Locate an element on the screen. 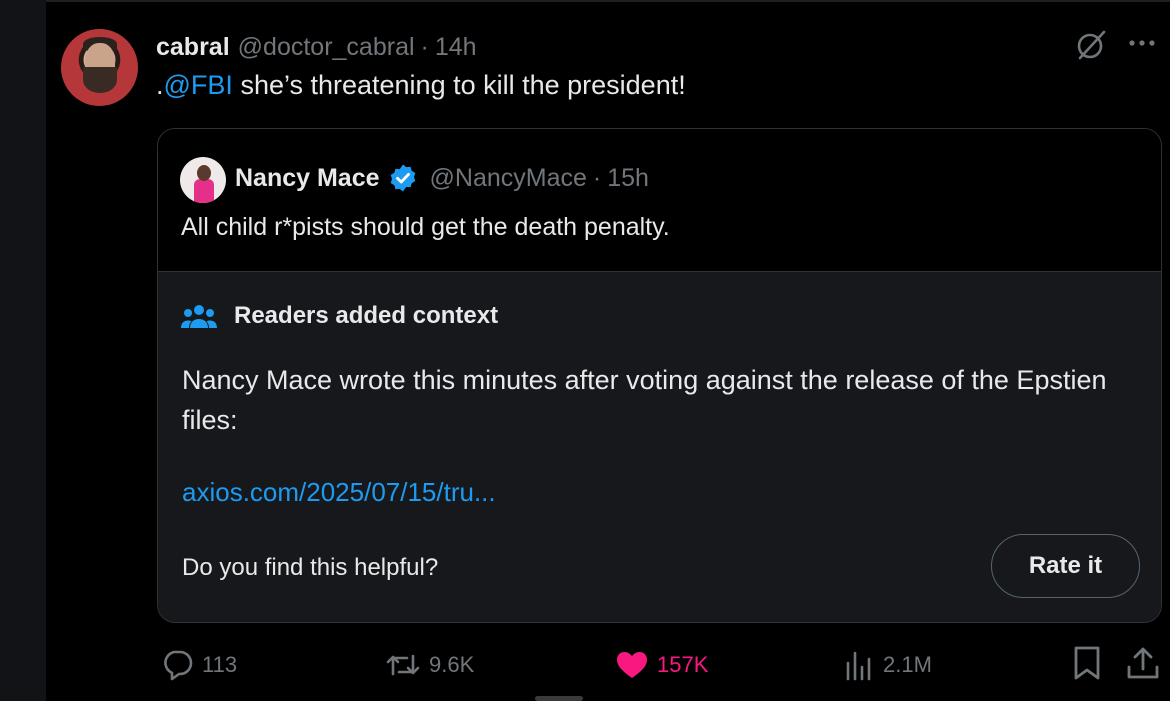 Image resolution: width=1170 pixels, height=701 pixels. views-count: 2.1M is located at coordinates (907, 664).